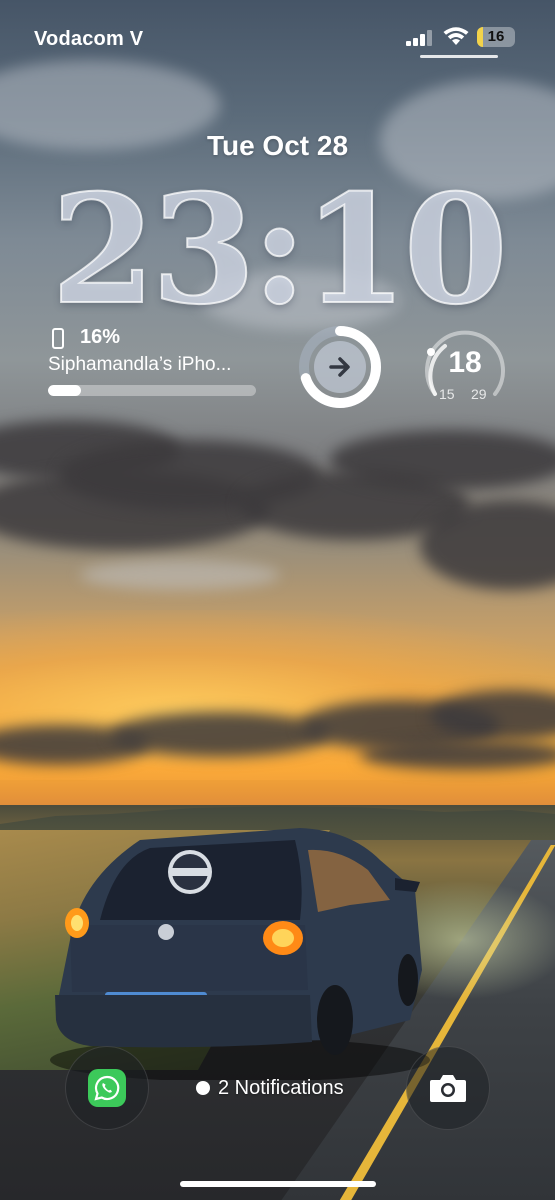 This screenshot has width=555, height=1200. I want to click on shortcut-widget, so click(340, 367).